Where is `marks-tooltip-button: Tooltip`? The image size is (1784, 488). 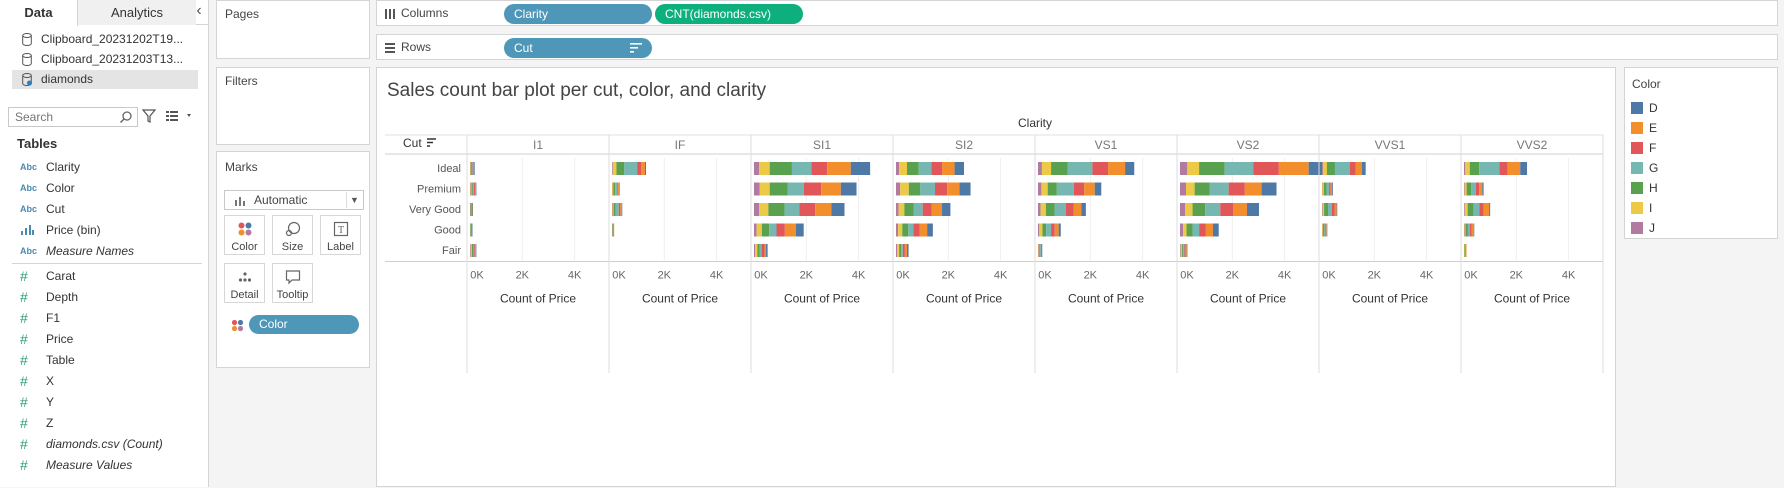
marks-tooltip-button: Tooltip is located at coordinates (292, 283).